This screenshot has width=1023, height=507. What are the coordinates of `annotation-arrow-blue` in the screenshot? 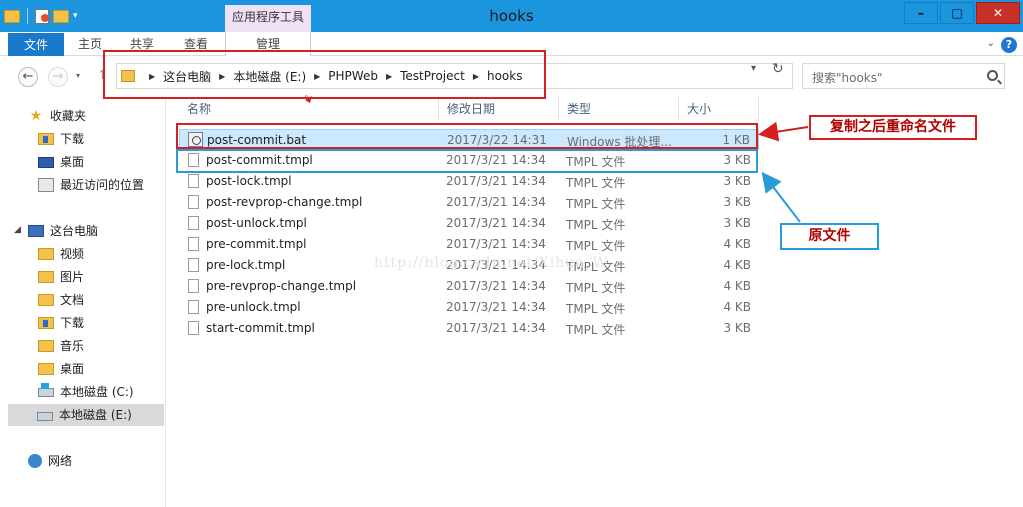 It's located at (781, 197).